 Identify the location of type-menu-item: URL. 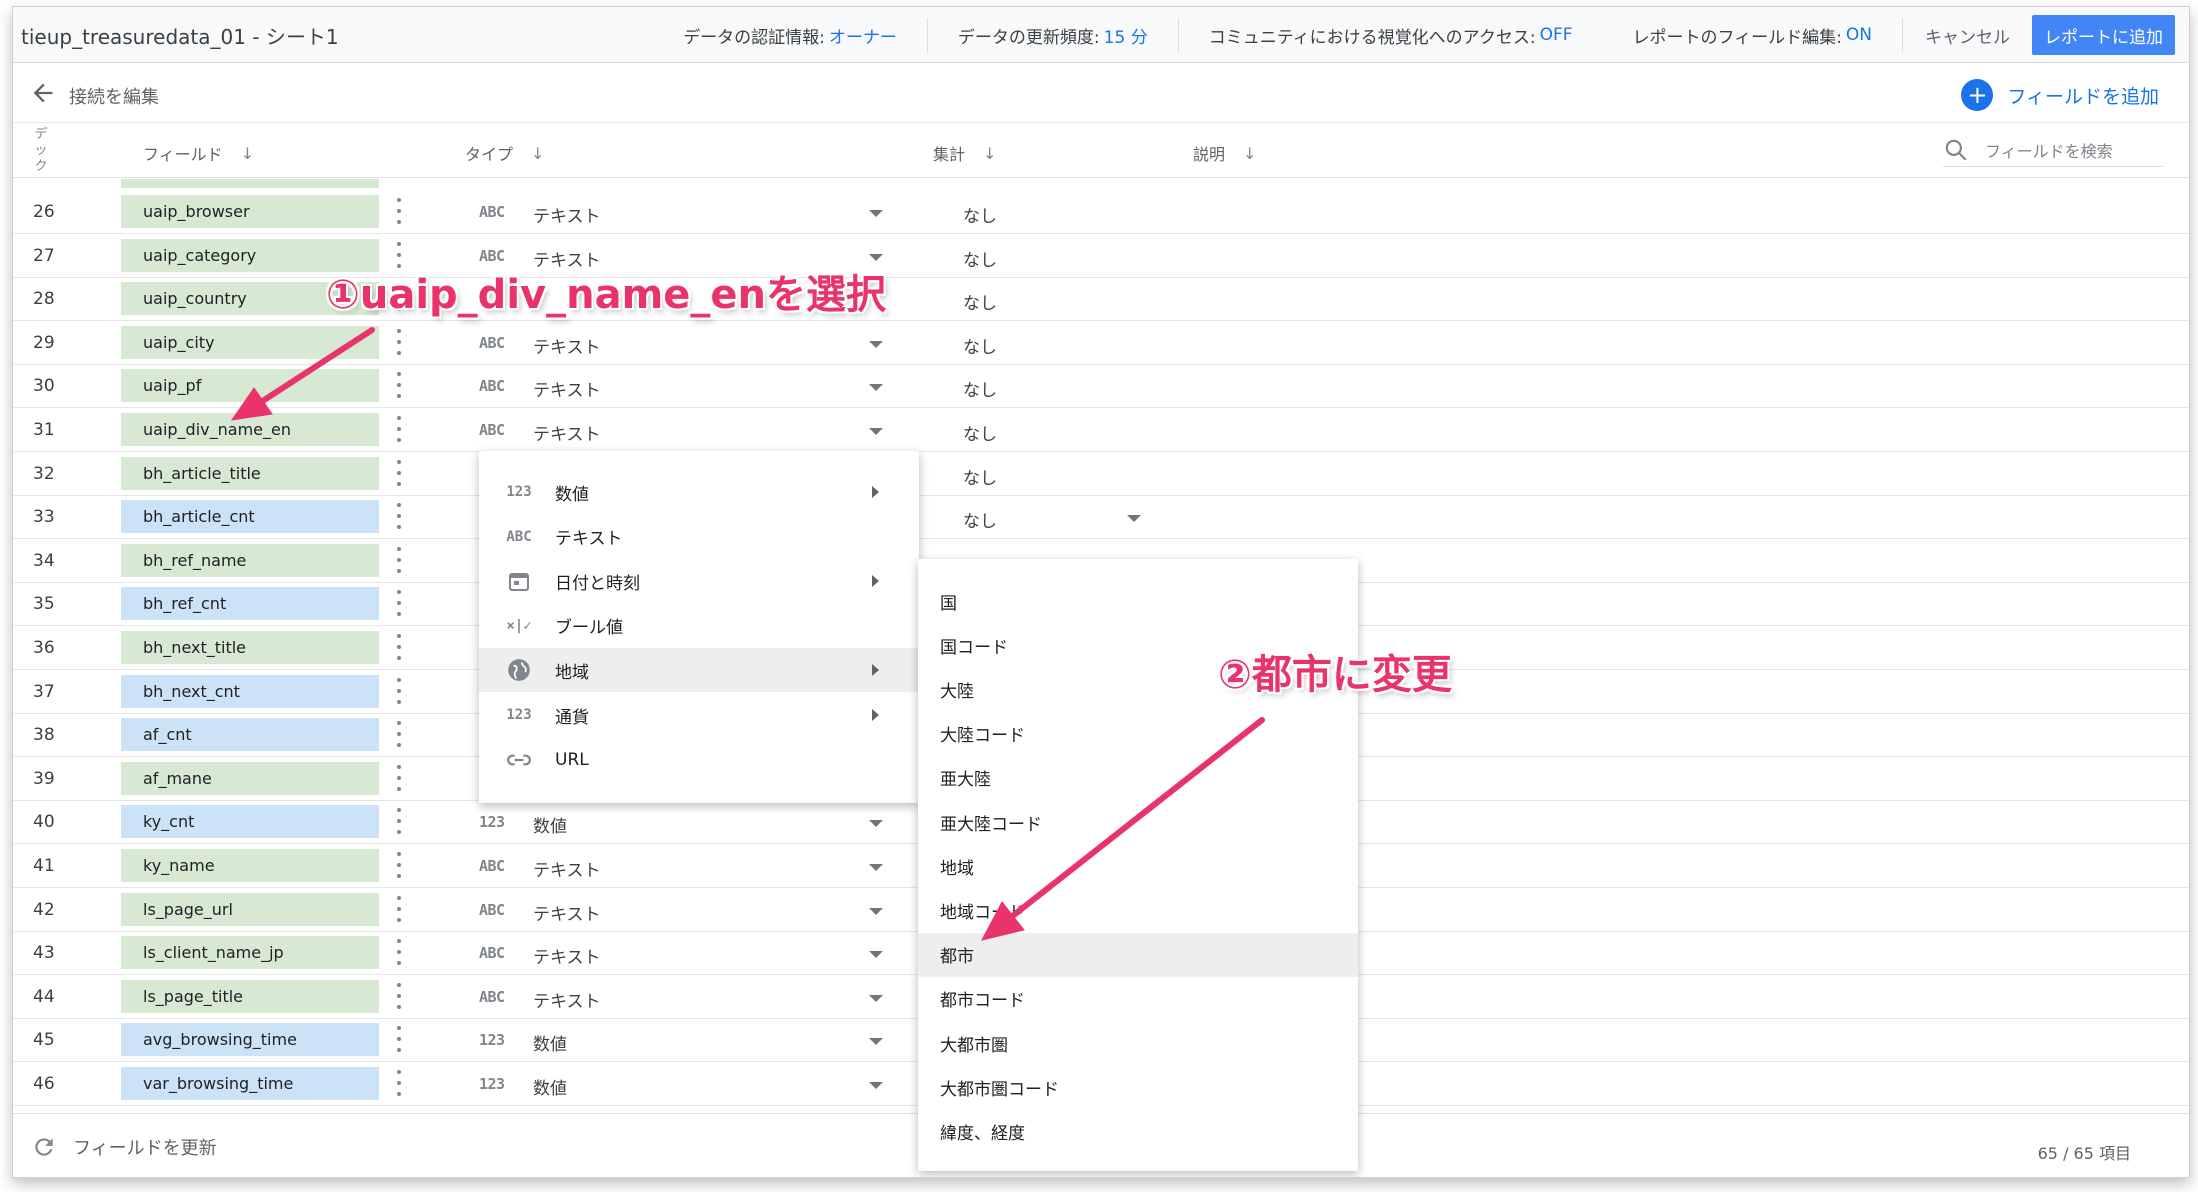
(699, 760).